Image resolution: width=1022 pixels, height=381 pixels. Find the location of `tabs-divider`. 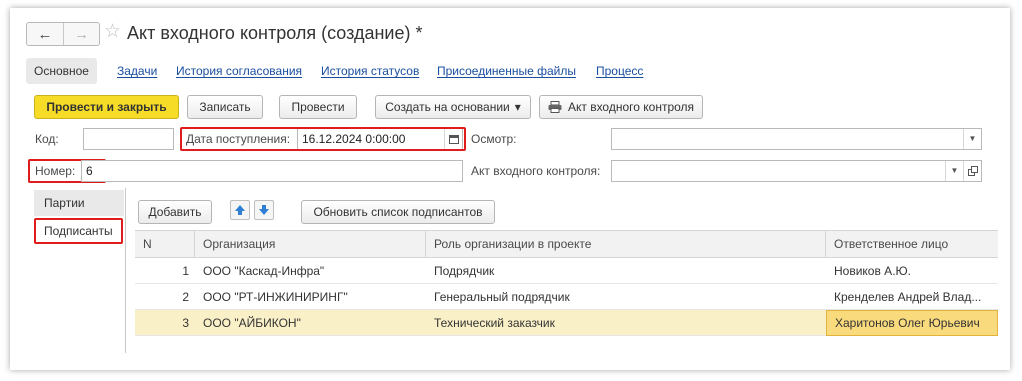

tabs-divider is located at coordinates (125, 270).